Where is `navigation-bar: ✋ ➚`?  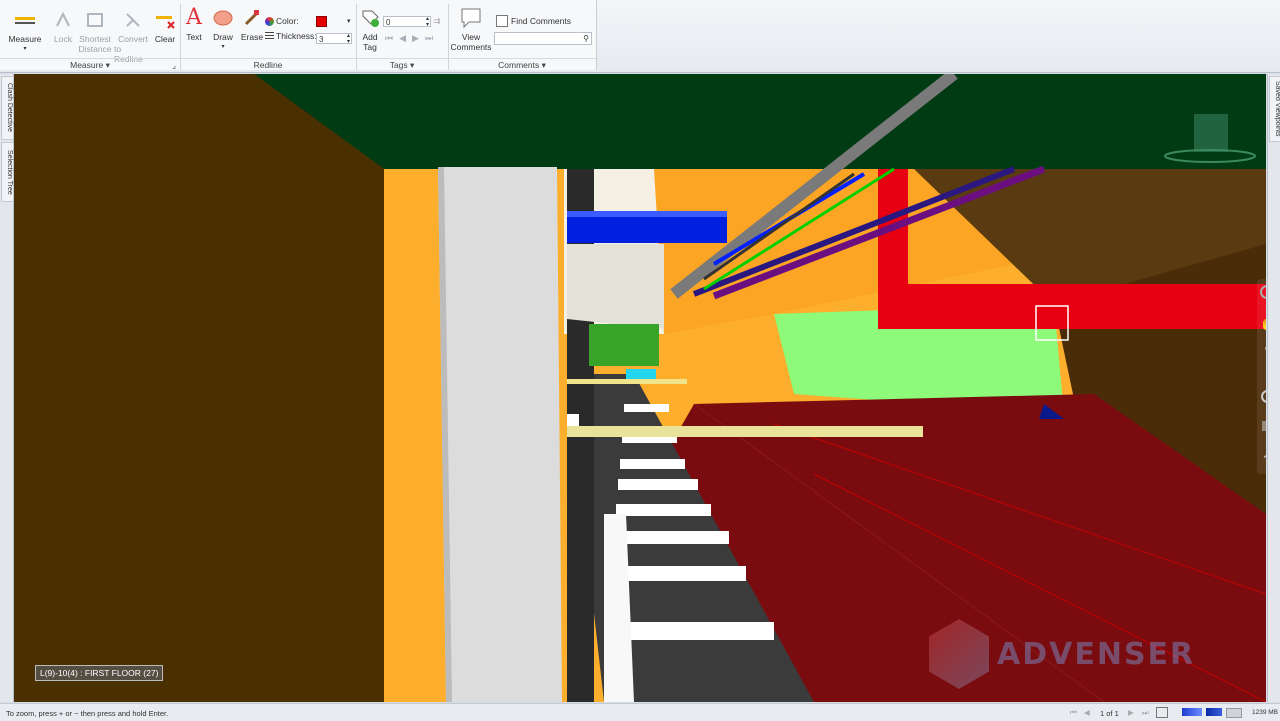
navigation-bar: ✋ ➚ is located at coordinates (1261, 376).